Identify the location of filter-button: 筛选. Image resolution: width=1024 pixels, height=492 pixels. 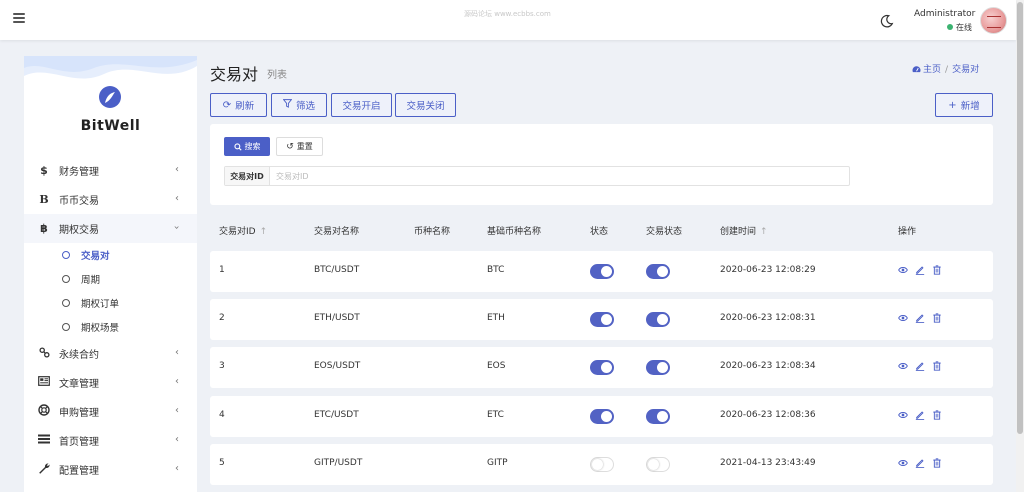
(299, 105).